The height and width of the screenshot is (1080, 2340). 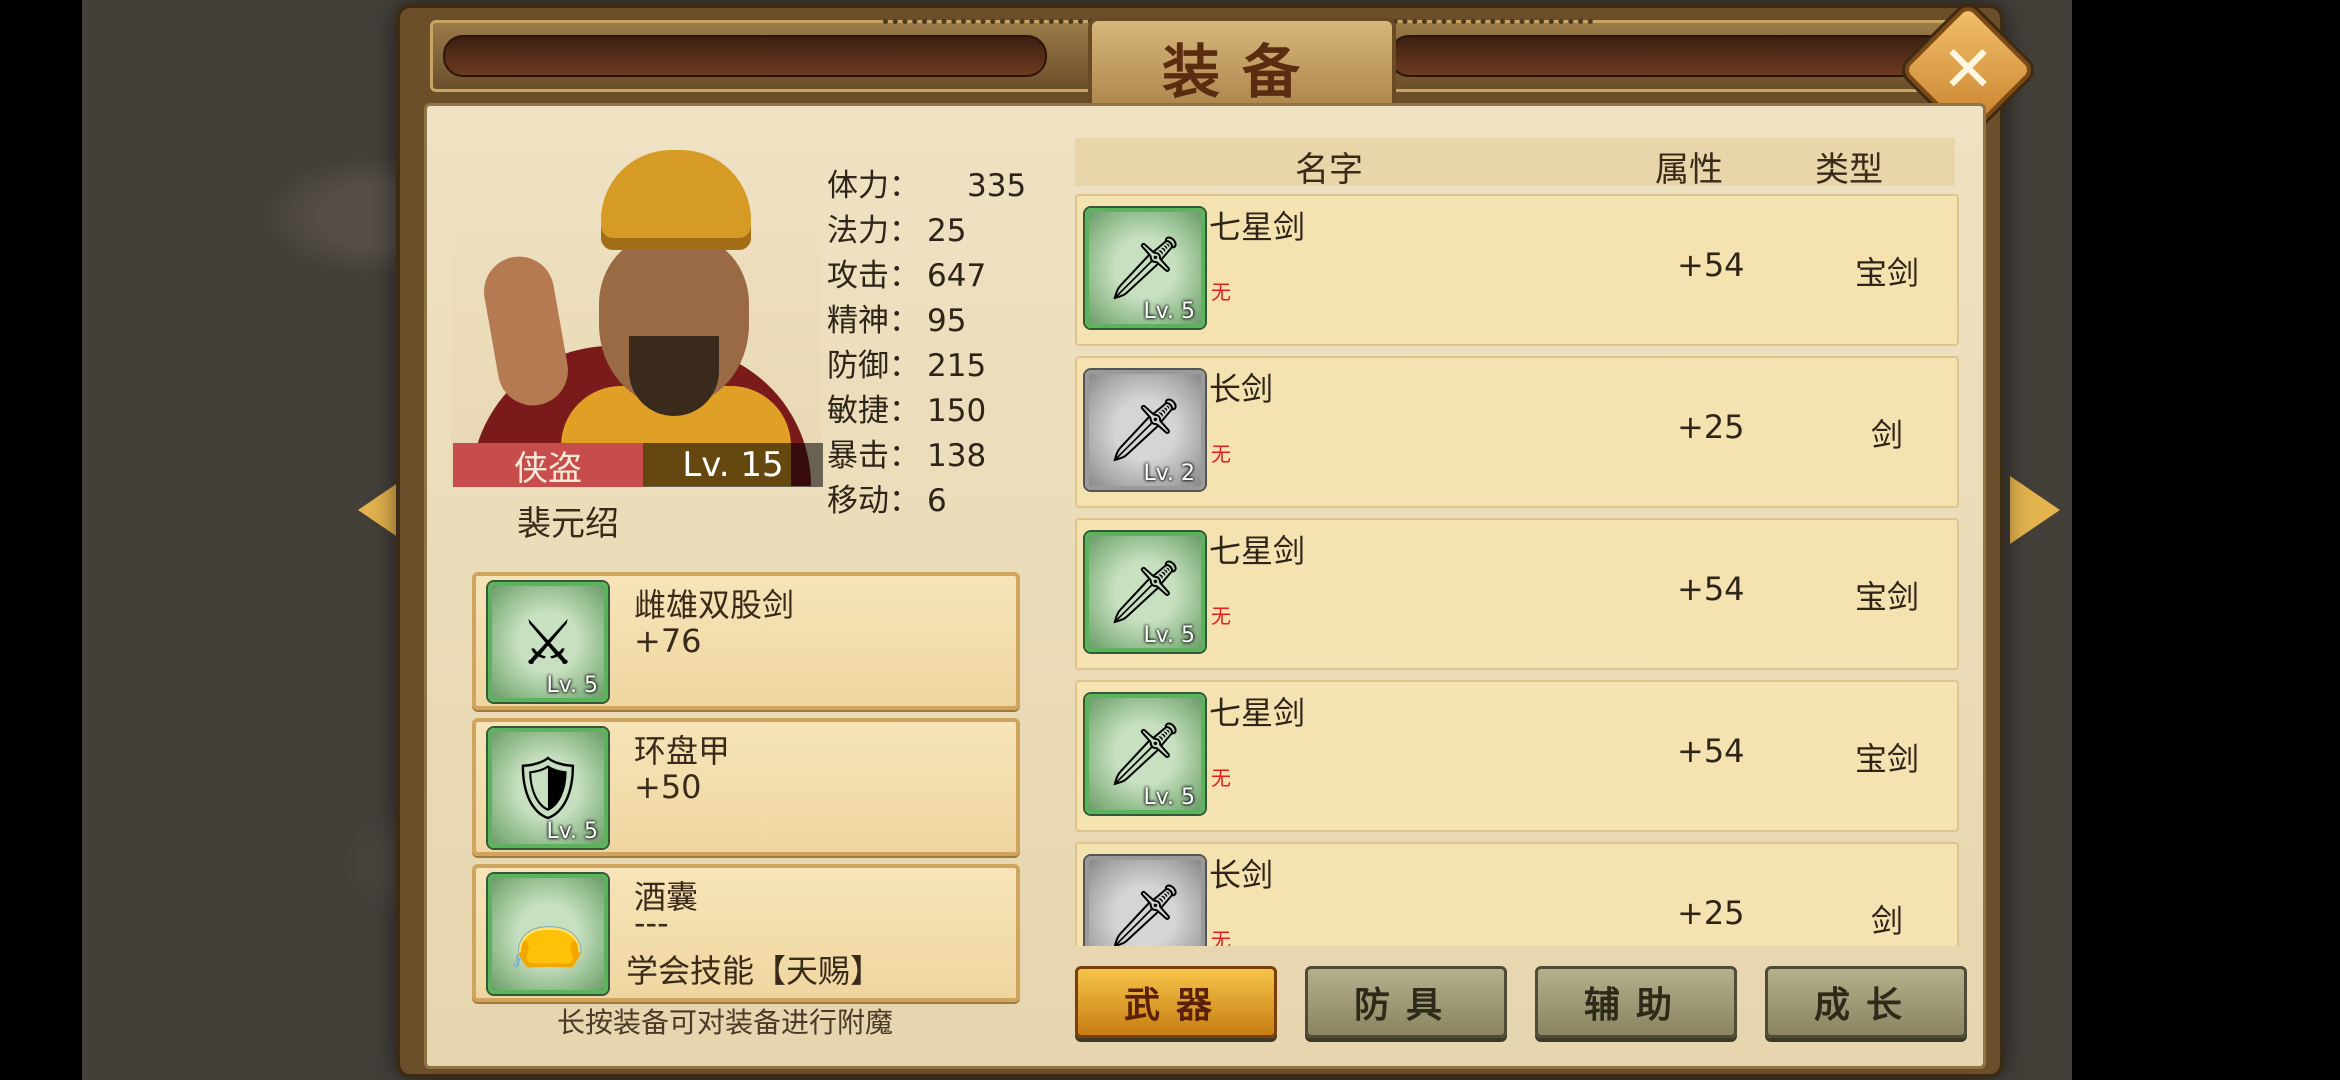 What do you see at coordinates (1636, 1002) in the screenshot?
I see `tab-accessories: 辅助` at bounding box center [1636, 1002].